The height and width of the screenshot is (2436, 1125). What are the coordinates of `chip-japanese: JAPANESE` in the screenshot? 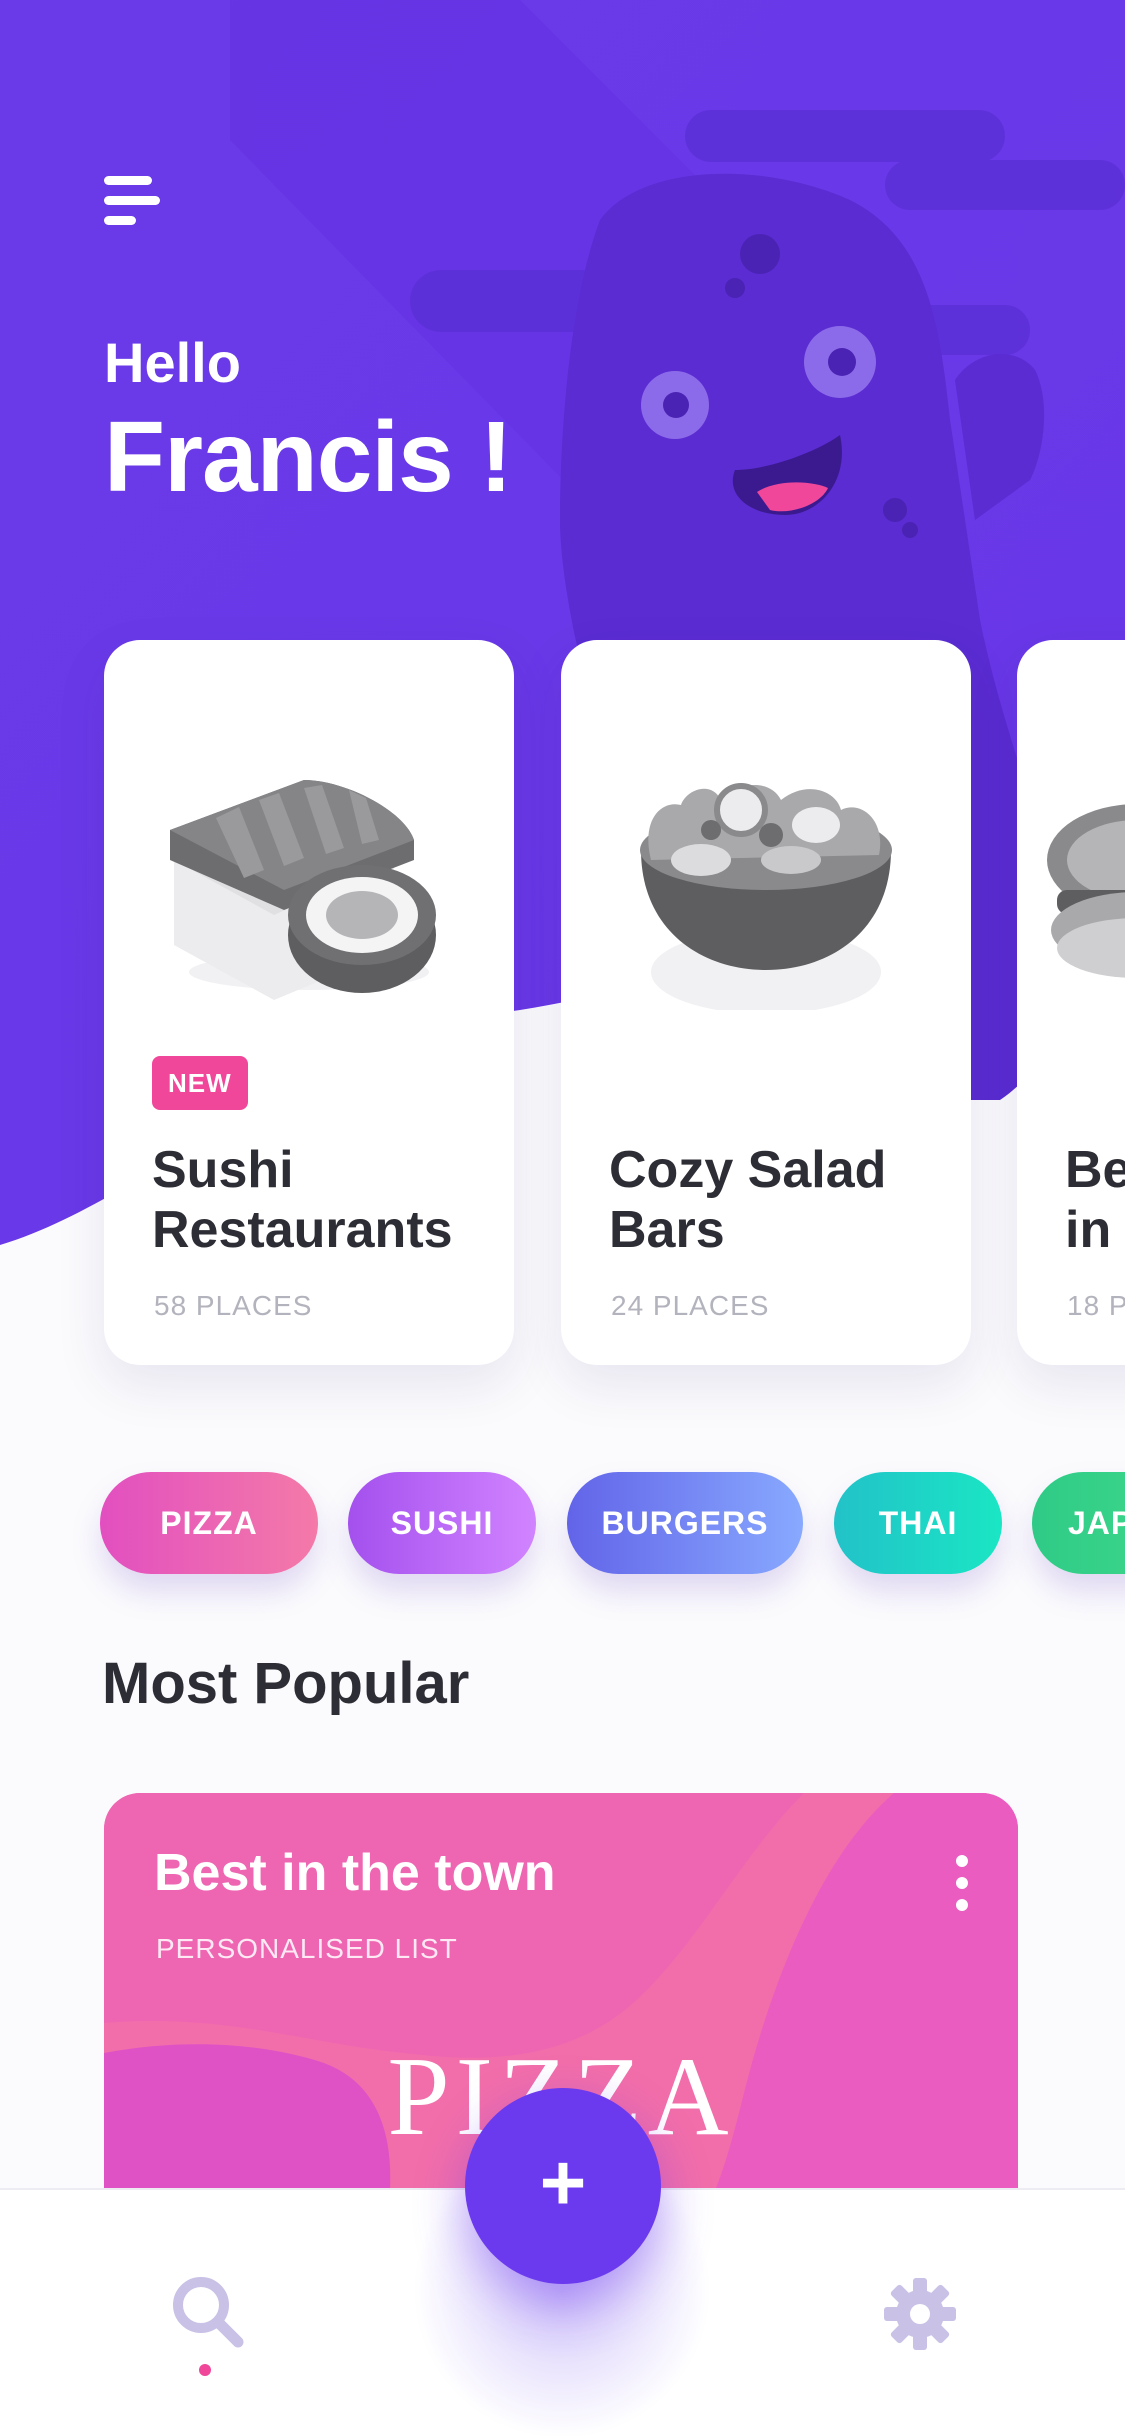 It's located at (1078, 1523).